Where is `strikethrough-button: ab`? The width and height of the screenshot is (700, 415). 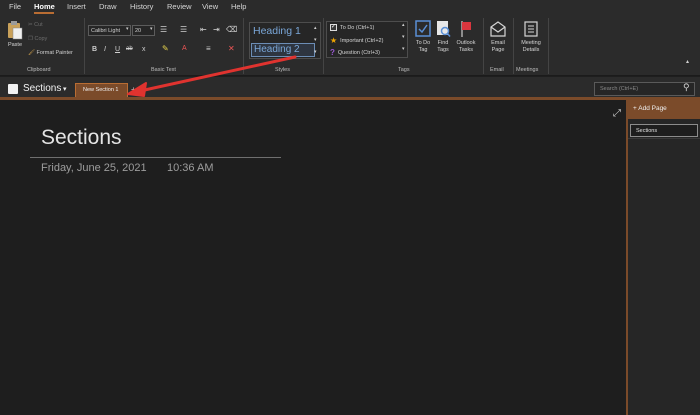
strikethrough-button: ab is located at coordinates (129, 49).